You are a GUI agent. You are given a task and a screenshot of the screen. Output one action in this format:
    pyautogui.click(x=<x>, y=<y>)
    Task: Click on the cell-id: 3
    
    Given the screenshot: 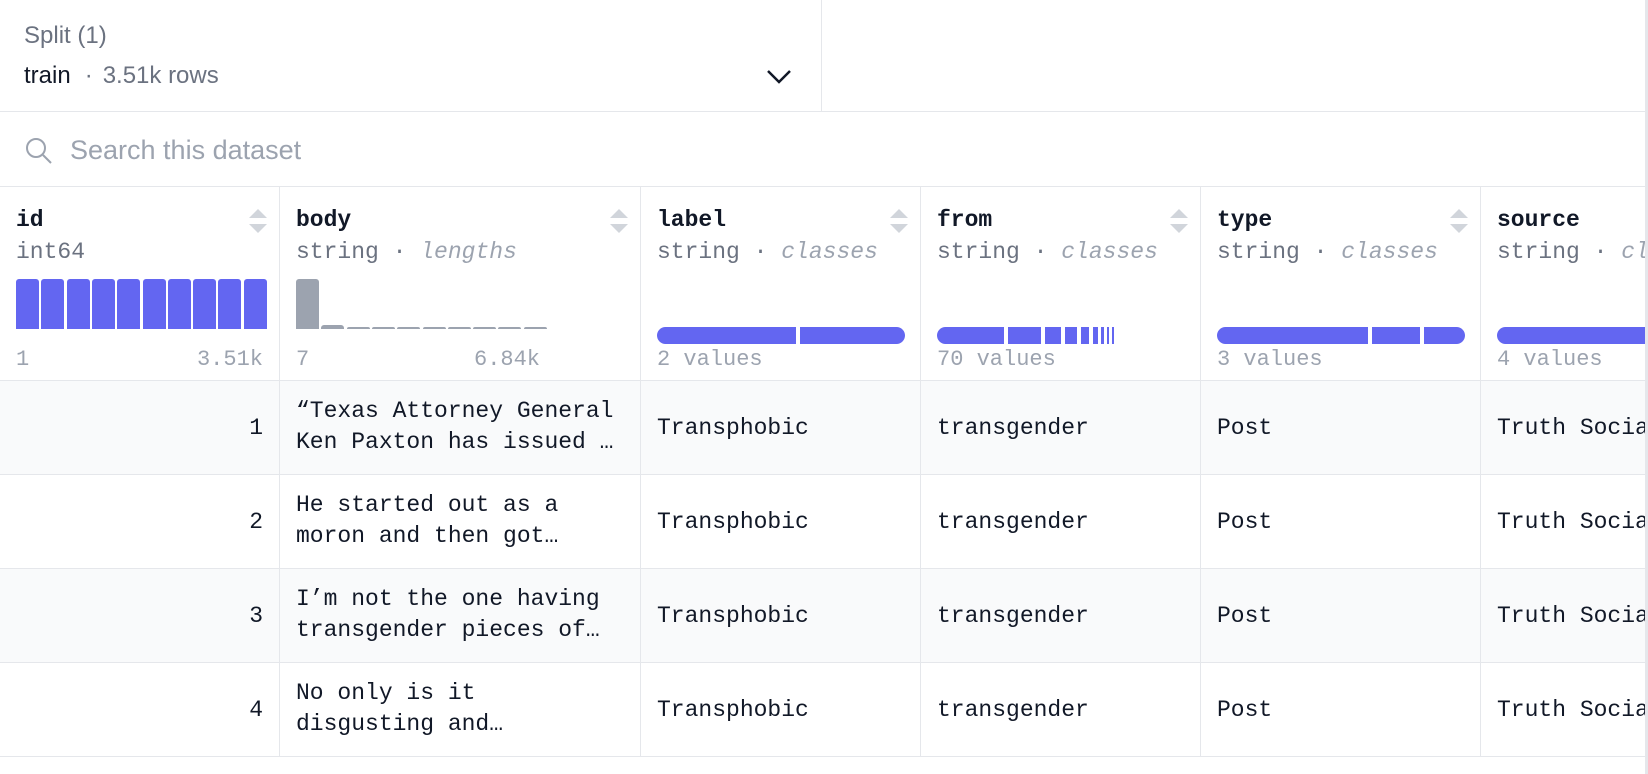 What is the action you would take?
    pyautogui.click(x=140, y=615)
    